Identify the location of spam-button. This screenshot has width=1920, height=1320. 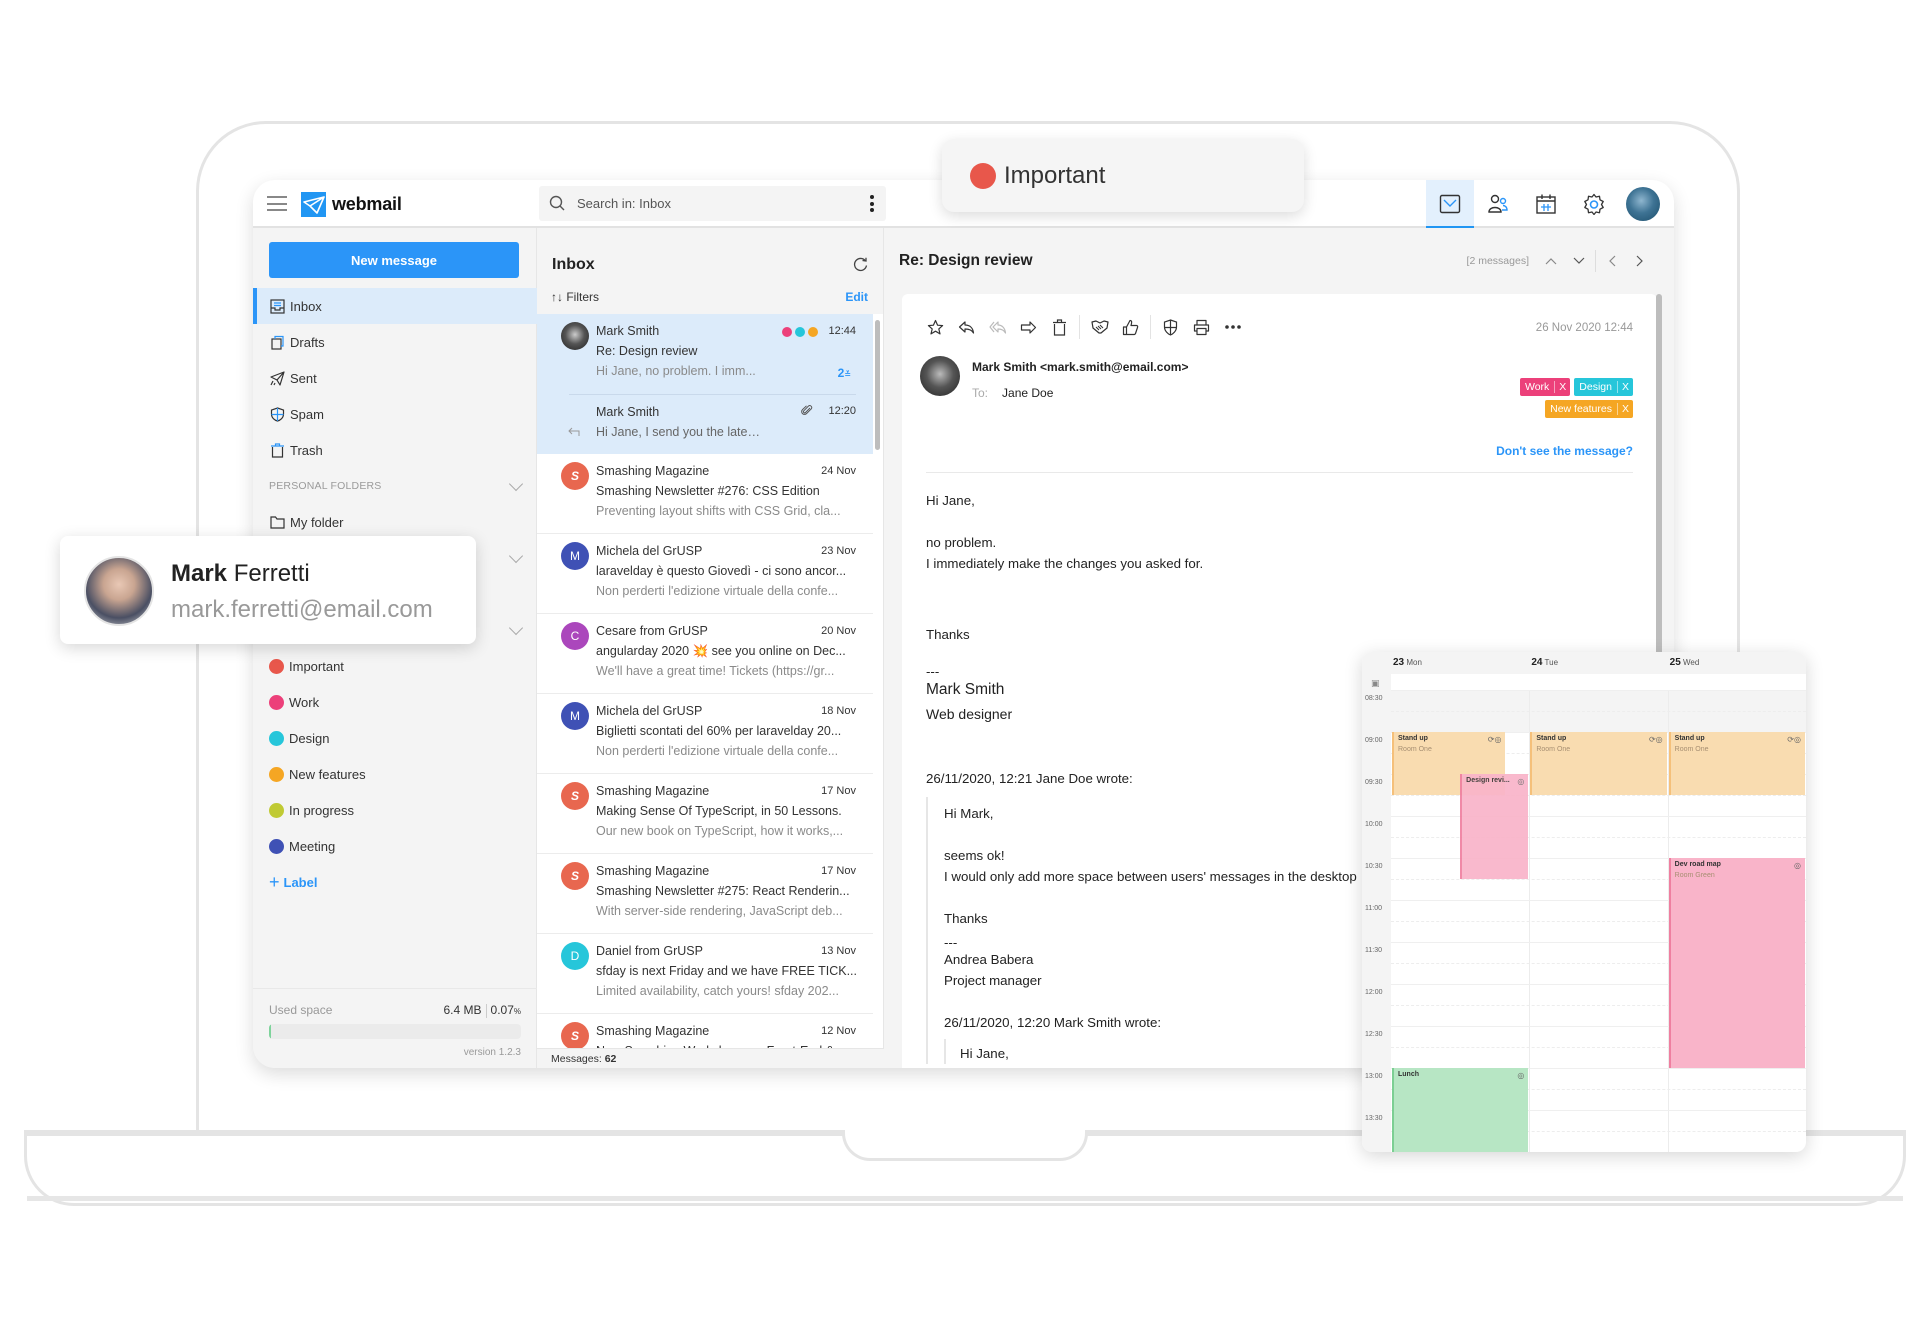
(1170, 327).